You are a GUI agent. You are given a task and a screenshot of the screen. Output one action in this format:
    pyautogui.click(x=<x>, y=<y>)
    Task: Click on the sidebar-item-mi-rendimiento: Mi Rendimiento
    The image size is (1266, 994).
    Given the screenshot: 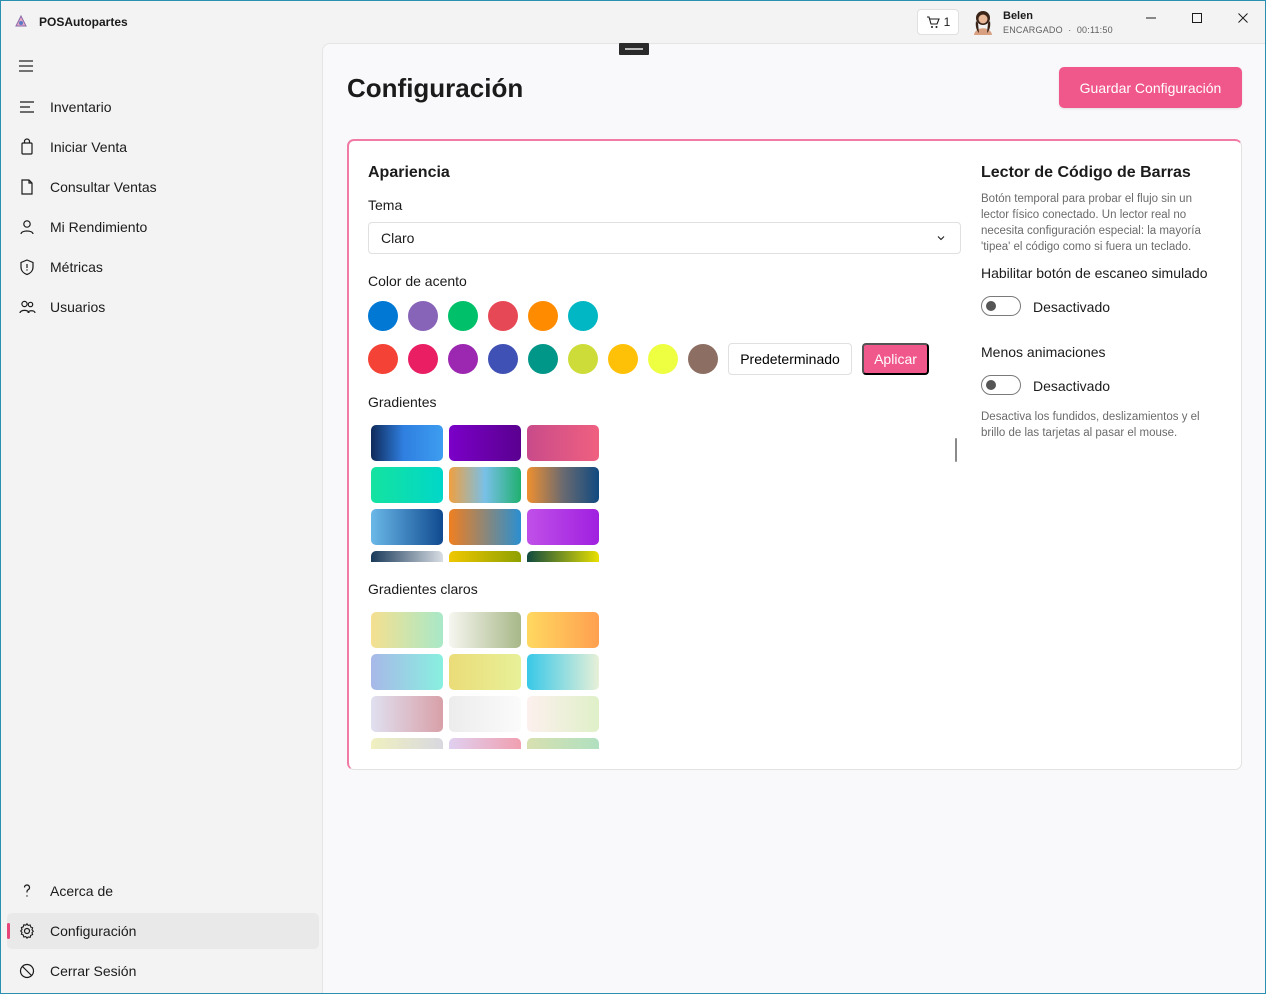 What is the action you would take?
    pyautogui.click(x=163, y=227)
    